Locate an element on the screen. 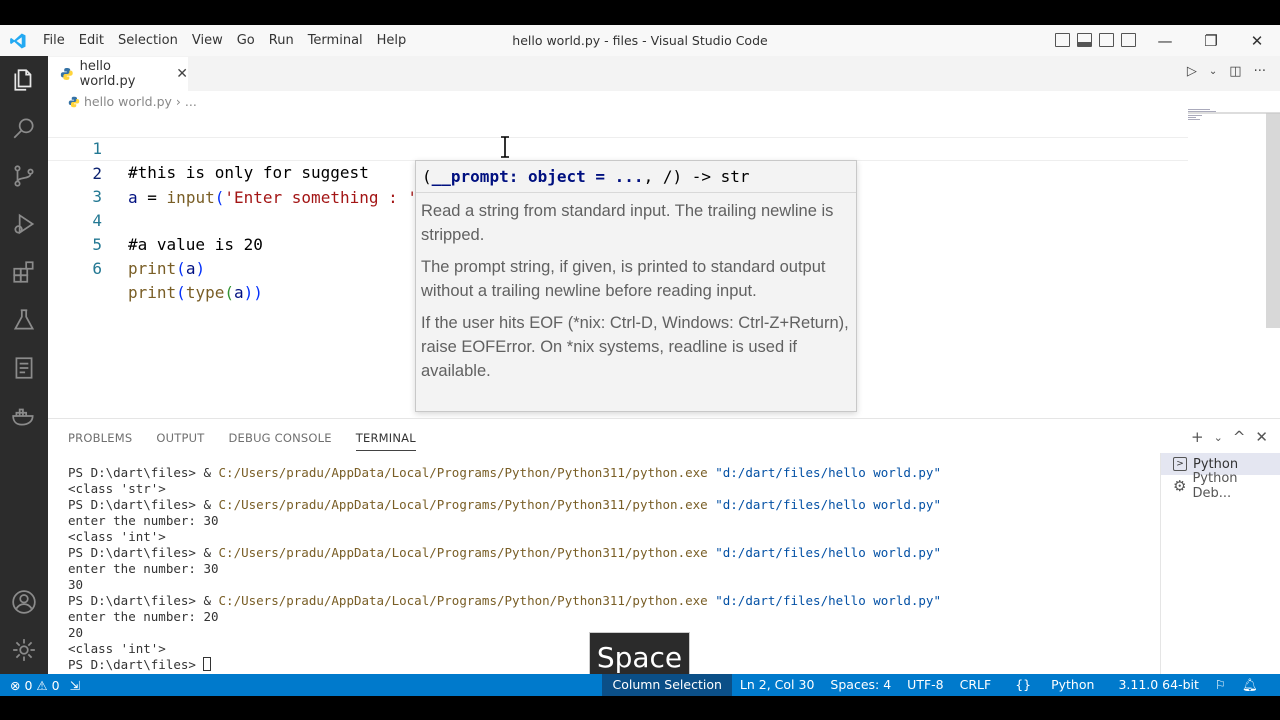  problems-status: ⊗ 0 ⚠ 0 is located at coordinates (35, 685).